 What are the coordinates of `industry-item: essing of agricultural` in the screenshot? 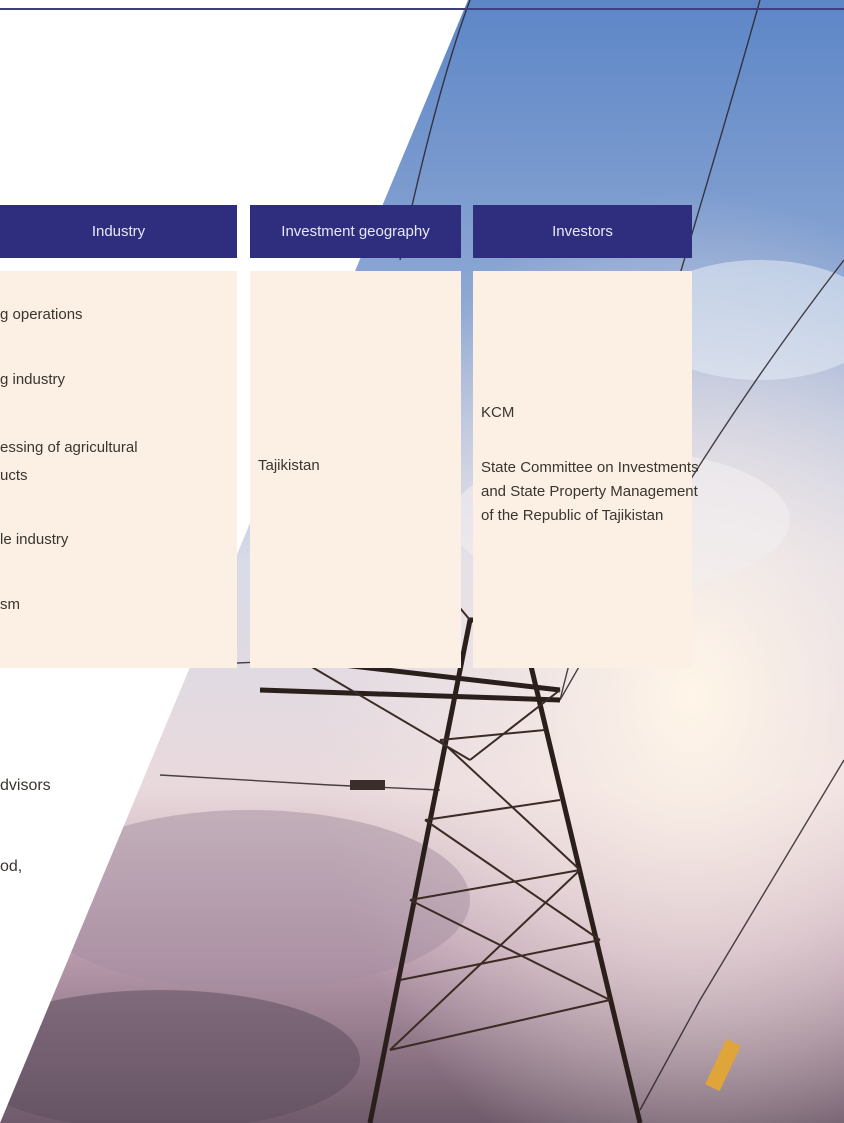 It's located at (69, 447).